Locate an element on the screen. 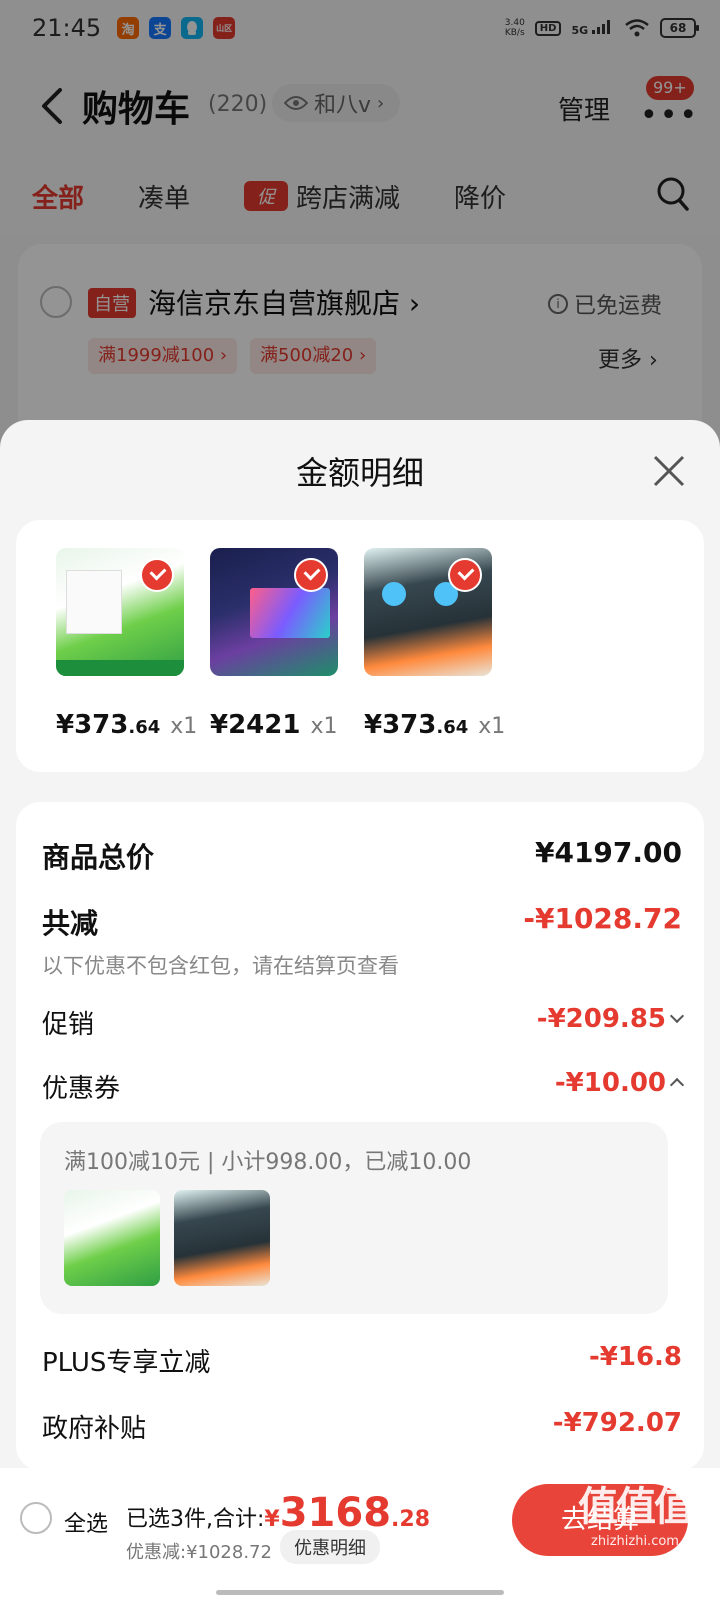 The image size is (720, 1600). home-indicator is located at coordinates (360, 1592).